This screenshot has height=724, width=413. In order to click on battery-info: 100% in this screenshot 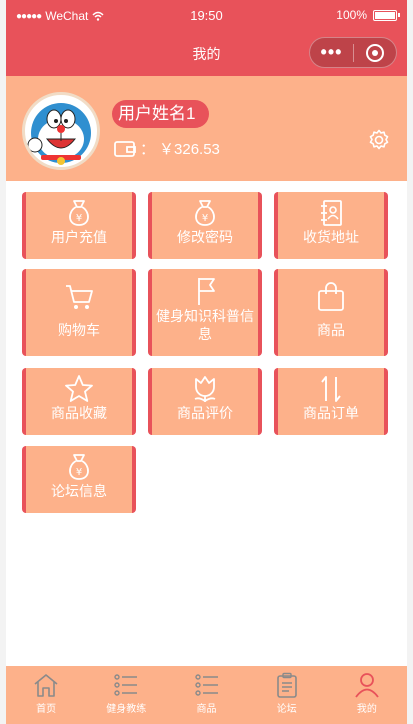, I will do `click(368, 15)`.